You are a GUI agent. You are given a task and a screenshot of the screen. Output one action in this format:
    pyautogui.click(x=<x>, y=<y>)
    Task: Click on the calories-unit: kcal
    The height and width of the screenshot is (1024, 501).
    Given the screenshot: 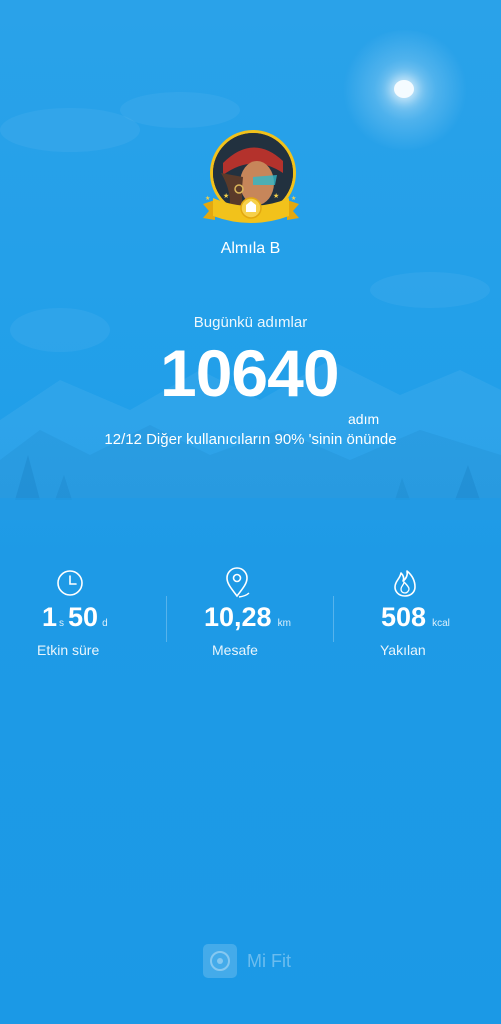 What is the action you would take?
    pyautogui.click(x=441, y=623)
    